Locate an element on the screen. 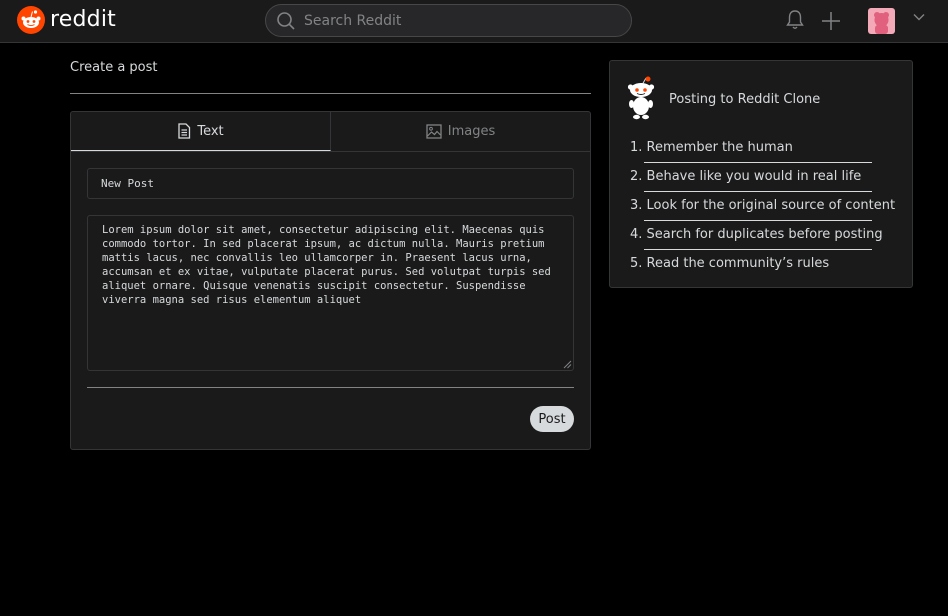 This screenshot has height=616, width=948. editor-divider is located at coordinates (330, 387).